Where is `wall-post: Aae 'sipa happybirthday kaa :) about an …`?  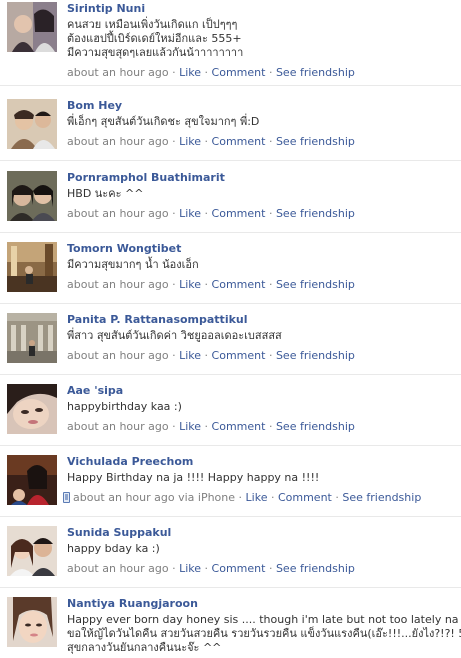 wall-post: Aae 'sipa happybirthday kaa :) about an … is located at coordinates (230, 413).